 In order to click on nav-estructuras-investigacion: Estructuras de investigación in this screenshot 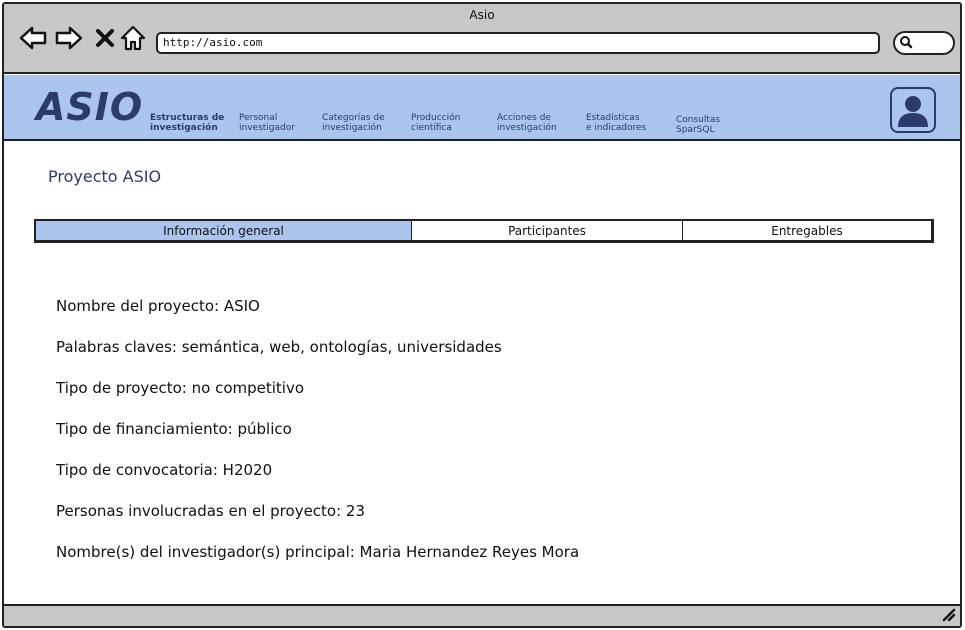, I will do `click(197, 123)`.